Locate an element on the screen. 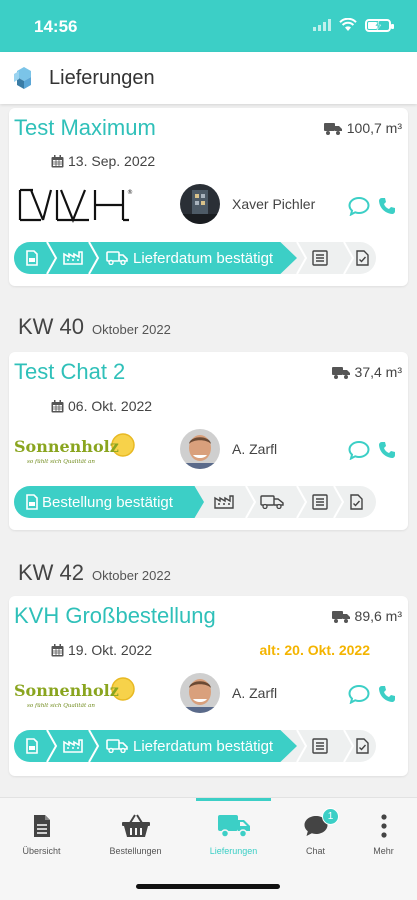  status-label: Bestellung bestätigt is located at coordinates (107, 502).